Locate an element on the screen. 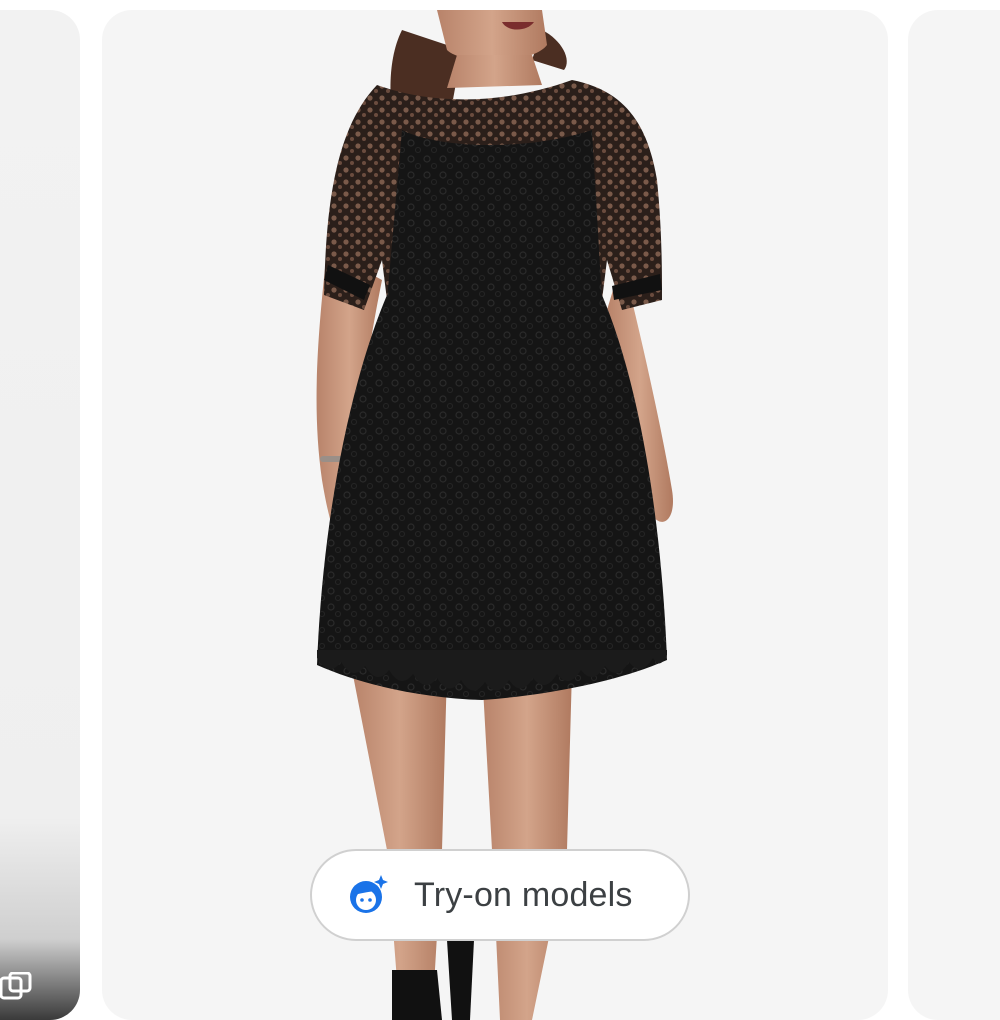 Image resolution: width=1000 pixels, height=1020 pixels. try-on-models-label: Try-on models is located at coordinates (523, 894).